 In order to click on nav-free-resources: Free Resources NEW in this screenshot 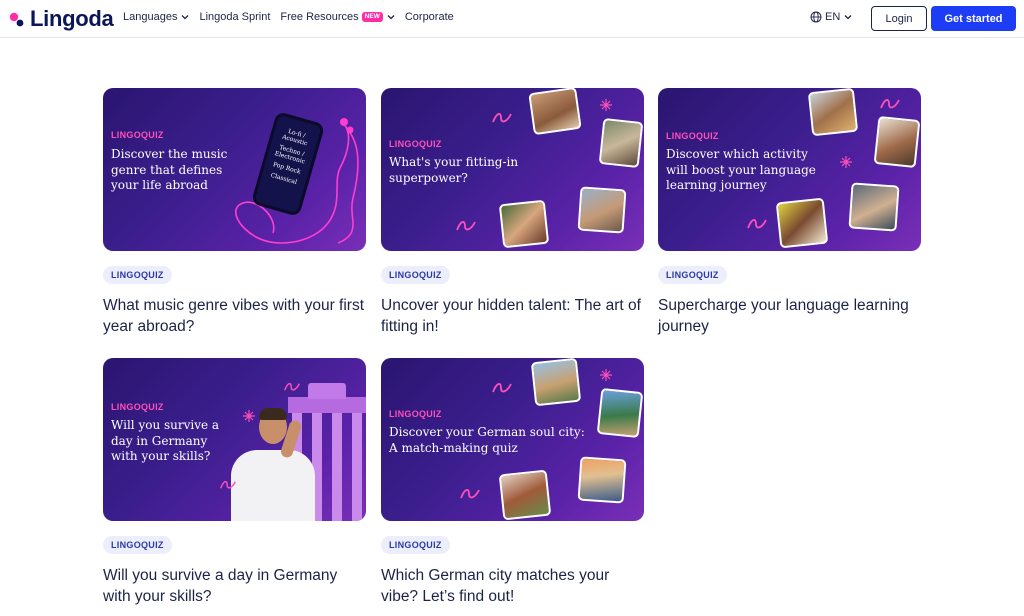, I will do `click(337, 17)`.